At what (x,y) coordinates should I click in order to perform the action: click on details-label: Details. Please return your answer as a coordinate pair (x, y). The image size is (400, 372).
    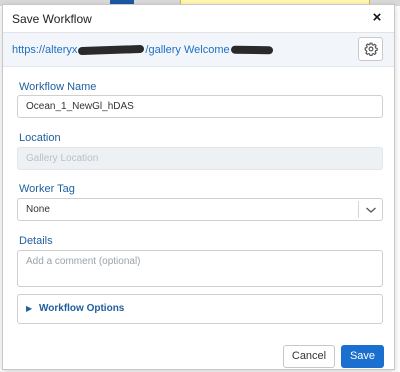
    Looking at the image, I should click on (36, 241).